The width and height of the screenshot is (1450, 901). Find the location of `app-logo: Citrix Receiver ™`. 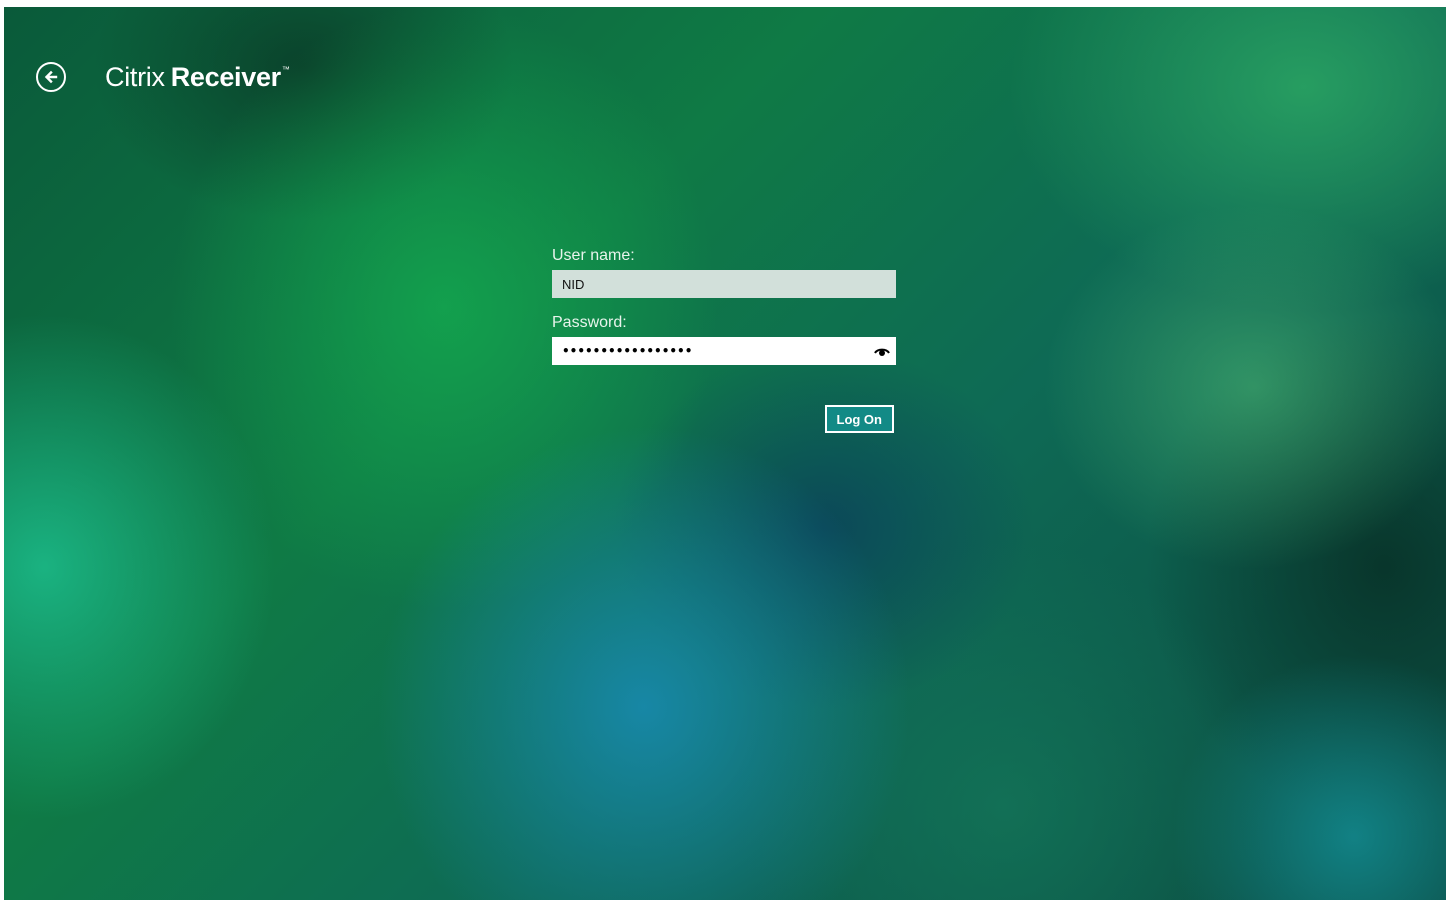

app-logo: Citrix Receiver ™ is located at coordinates (197, 76).